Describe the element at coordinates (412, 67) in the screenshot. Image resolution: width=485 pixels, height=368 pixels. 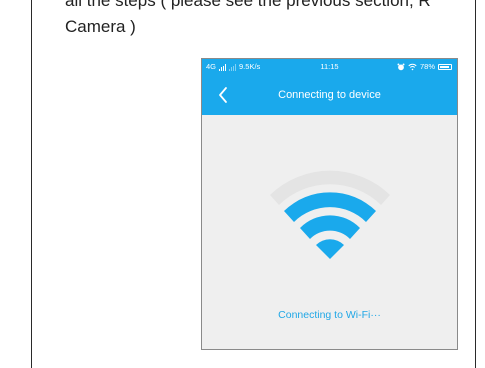
I see `wifi-status-icon` at that location.